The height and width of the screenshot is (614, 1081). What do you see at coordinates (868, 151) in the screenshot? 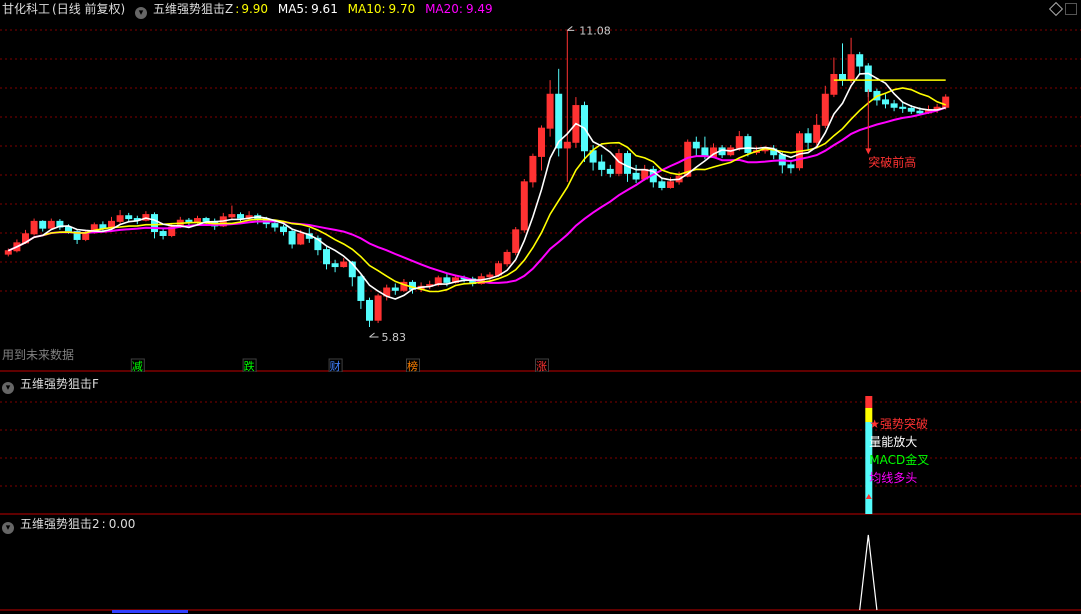
I see `breakout-arrowhead` at bounding box center [868, 151].